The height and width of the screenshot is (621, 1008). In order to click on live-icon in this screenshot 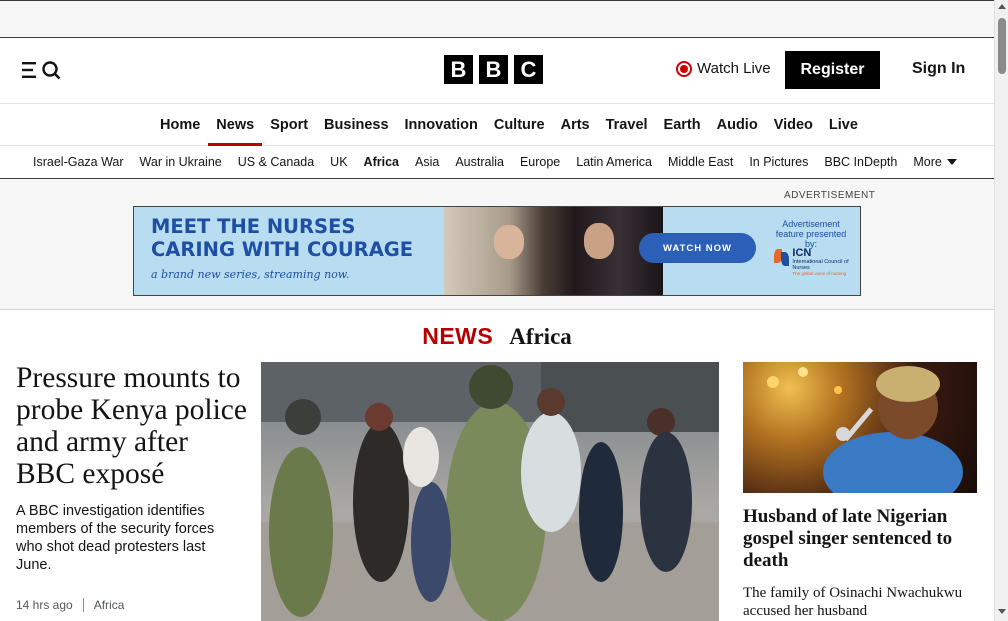, I will do `click(684, 68)`.